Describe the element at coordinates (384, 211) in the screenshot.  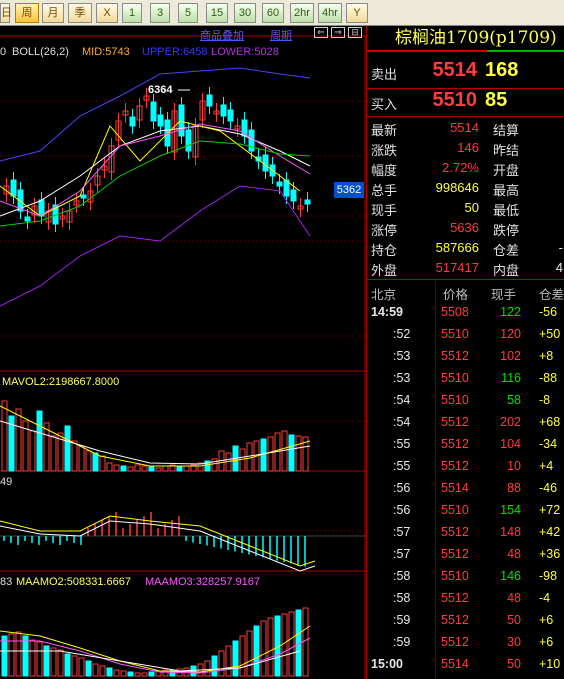
I see `stat-label: 现手` at that location.